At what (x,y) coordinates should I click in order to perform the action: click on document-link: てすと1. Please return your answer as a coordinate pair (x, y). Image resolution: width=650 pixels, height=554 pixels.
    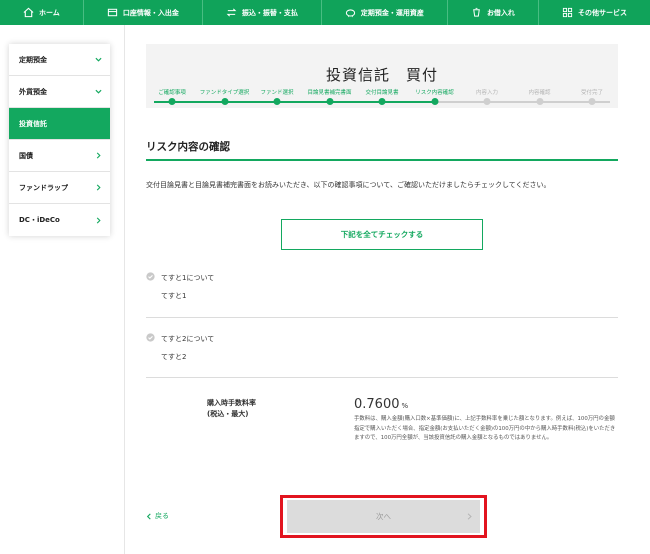
    Looking at the image, I should click on (173, 296).